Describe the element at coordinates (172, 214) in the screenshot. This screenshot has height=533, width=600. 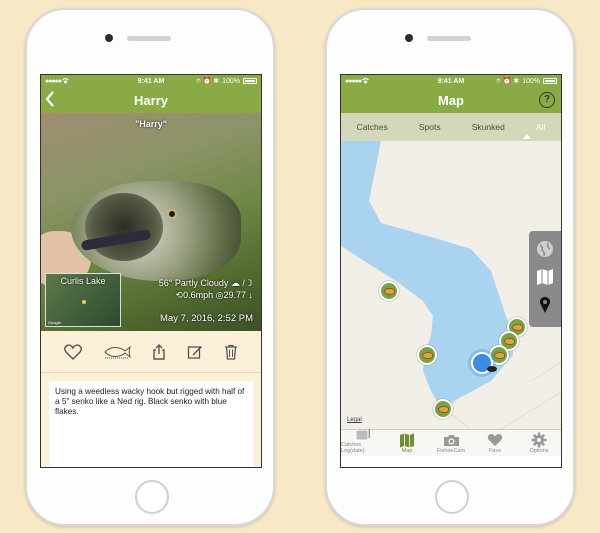
I see `fish-eye-graphic` at that location.